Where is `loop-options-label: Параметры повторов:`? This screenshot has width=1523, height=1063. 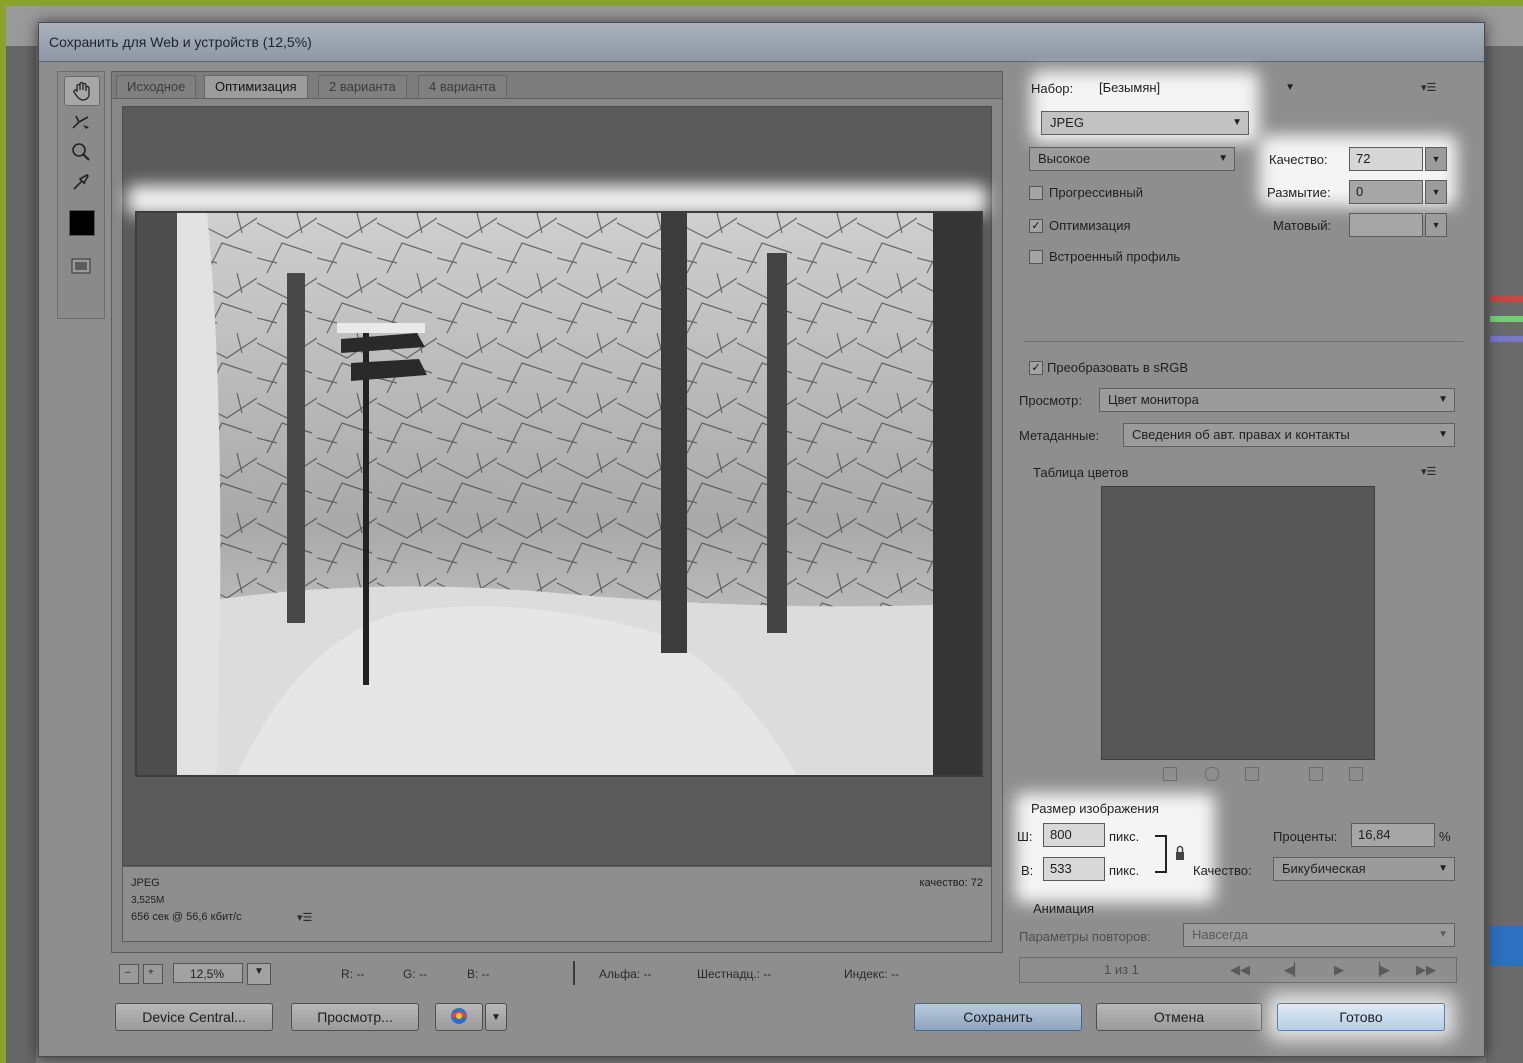
loop-options-label: Параметры повторов: is located at coordinates (1085, 936).